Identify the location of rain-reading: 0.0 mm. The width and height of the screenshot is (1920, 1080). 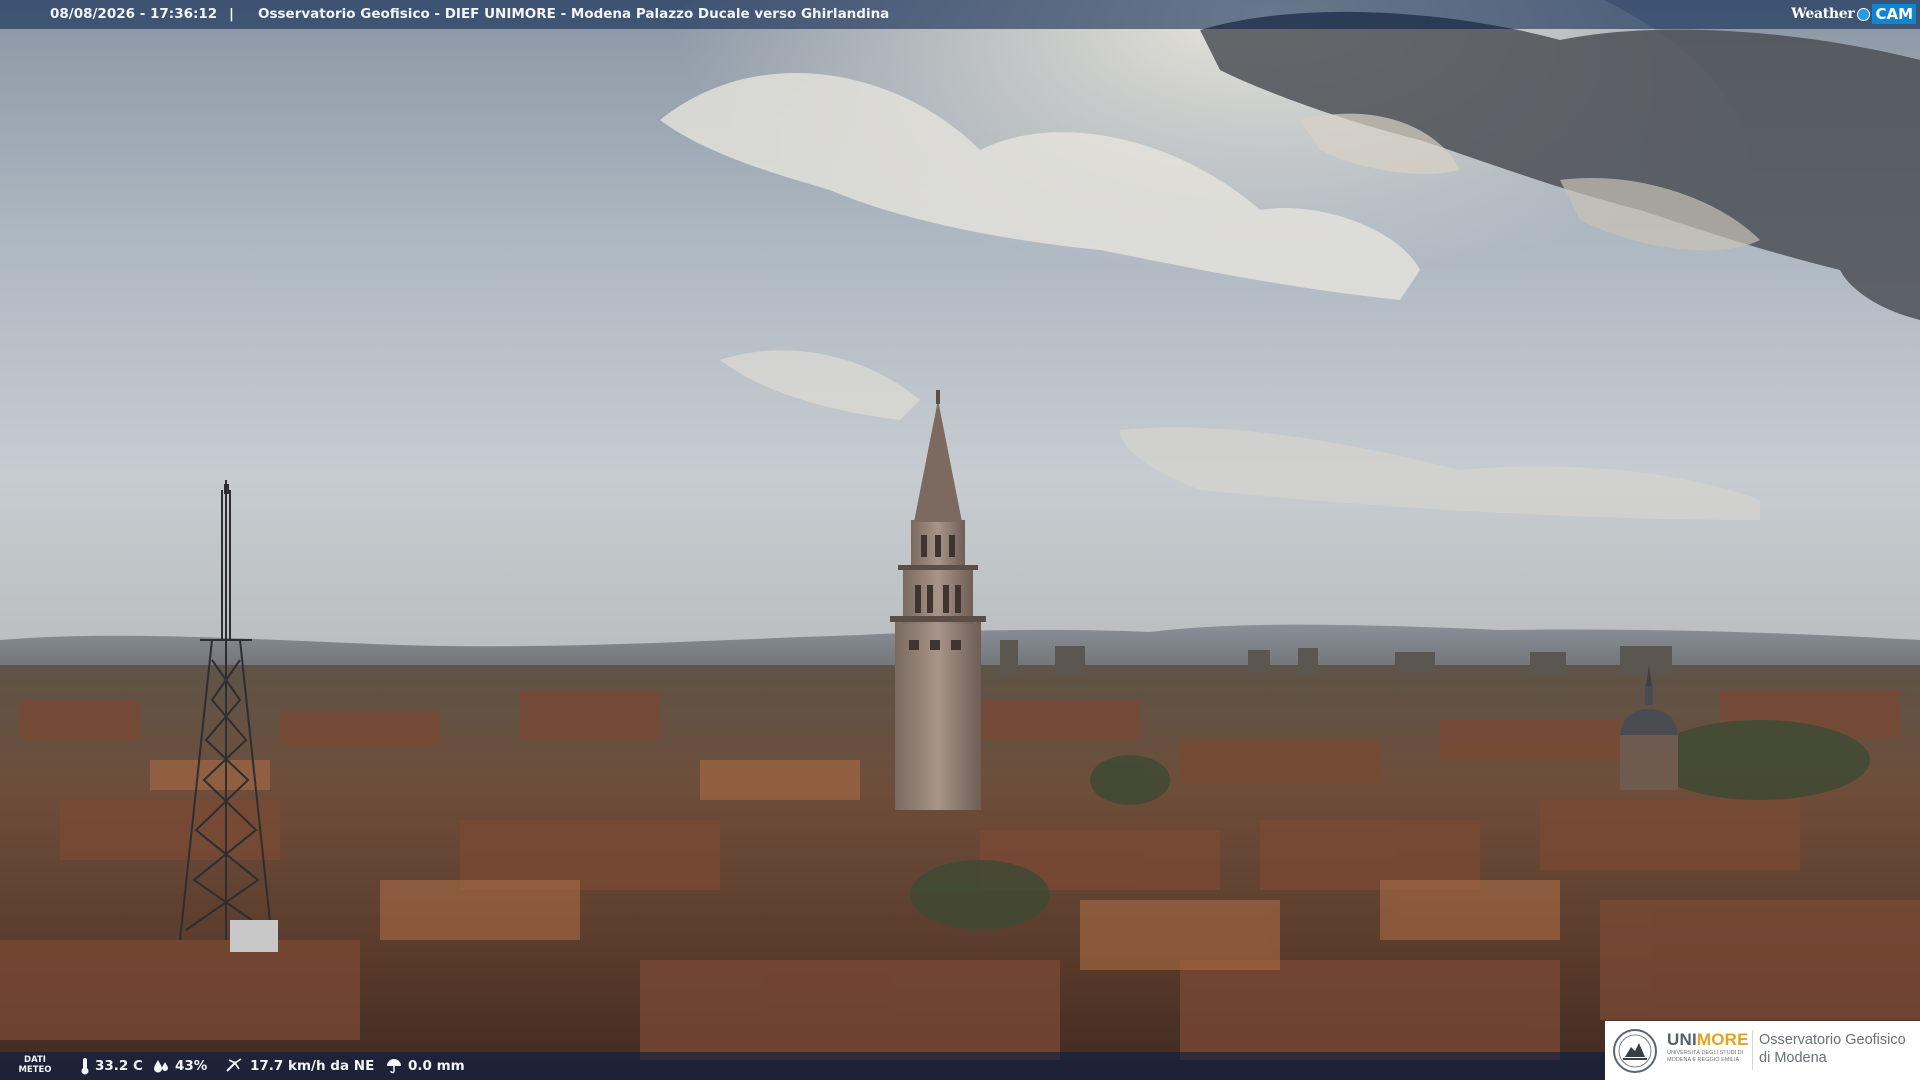
(425, 1066).